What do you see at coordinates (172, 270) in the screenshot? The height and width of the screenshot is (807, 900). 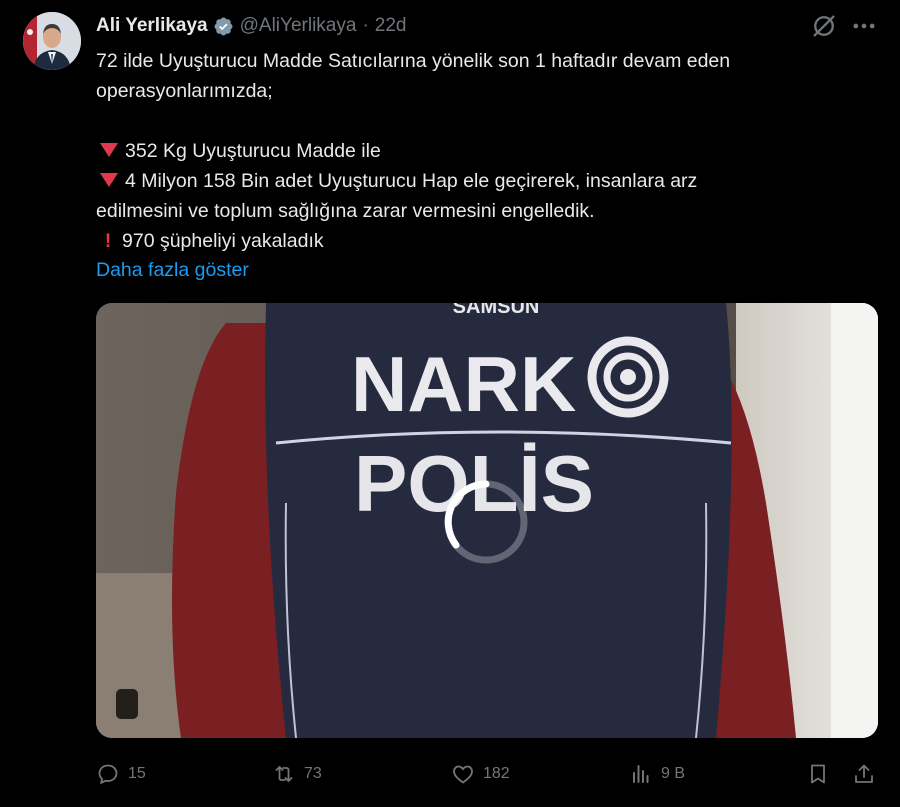 I see `show-more-link: Daha fazla göster` at bounding box center [172, 270].